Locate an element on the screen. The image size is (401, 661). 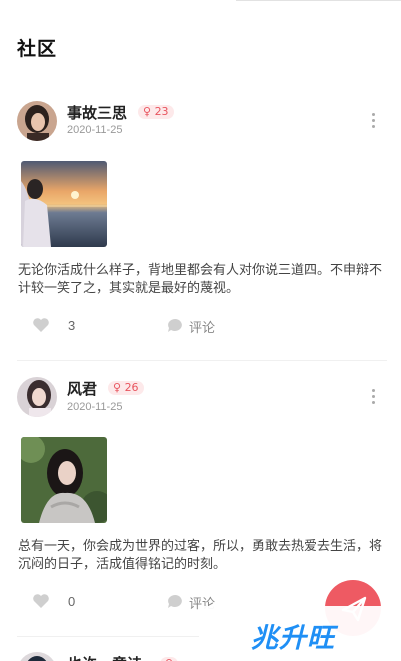
username: 也许一意诗 is located at coordinates (104, 657).